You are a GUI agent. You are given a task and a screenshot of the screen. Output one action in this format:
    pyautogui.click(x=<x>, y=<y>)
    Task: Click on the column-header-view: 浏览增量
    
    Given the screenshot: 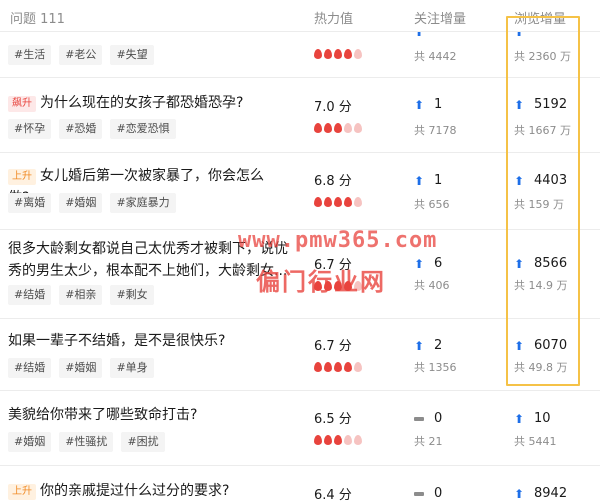 What is the action you would take?
    pyautogui.click(x=540, y=17)
    